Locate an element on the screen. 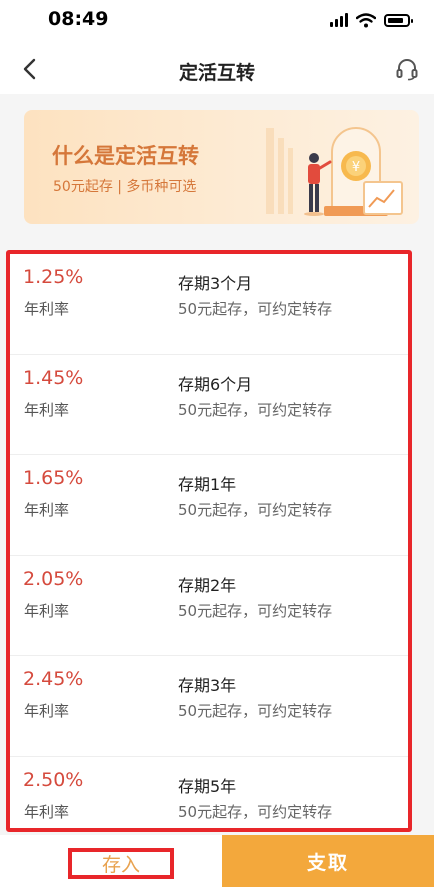 The height and width of the screenshot is (887, 434). battery-icon is located at coordinates (398, 20).